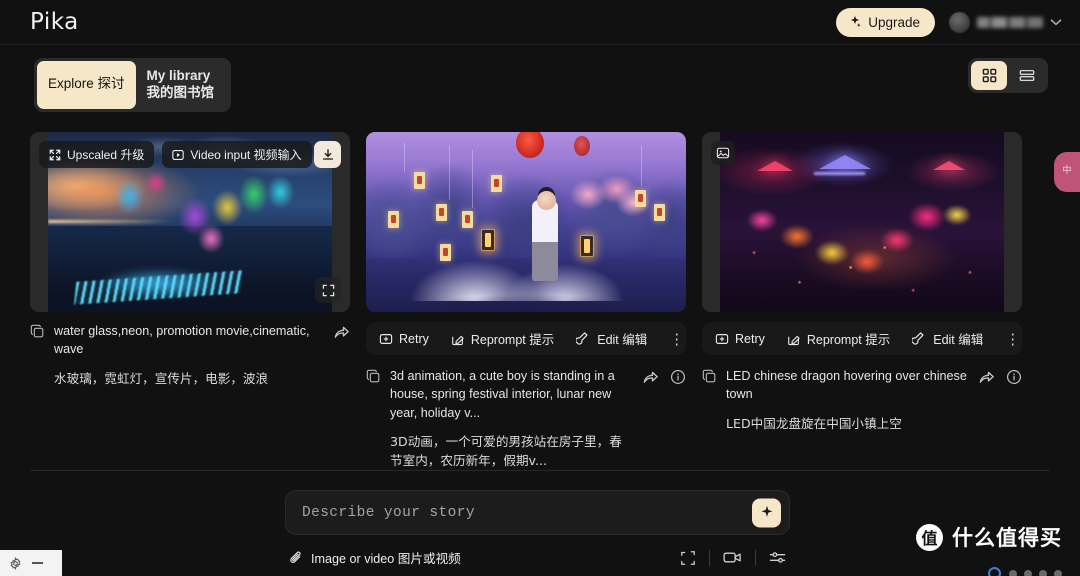  Describe the element at coordinates (386, 559) in the screenshot. I see `attach-label: Image or video 图片或视频` at that location.